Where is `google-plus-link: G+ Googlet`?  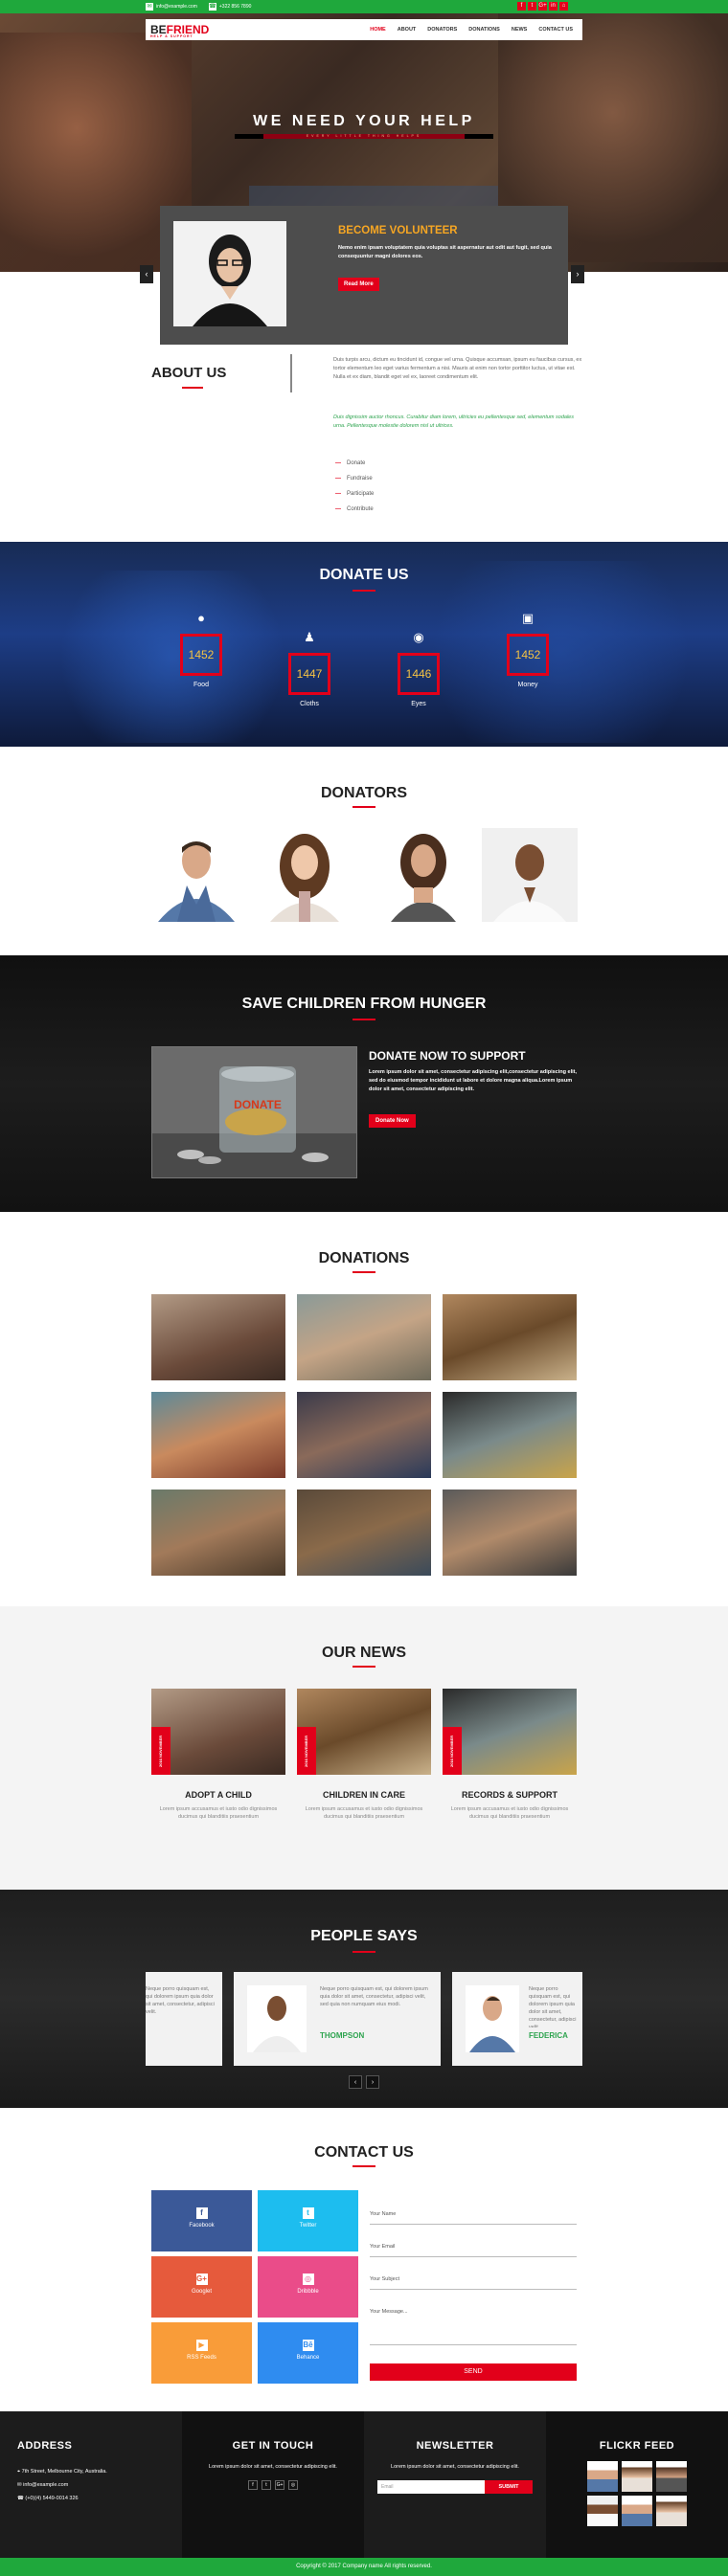 google-plus-link: G+ Googlet is located at coordinates (201, 2287).